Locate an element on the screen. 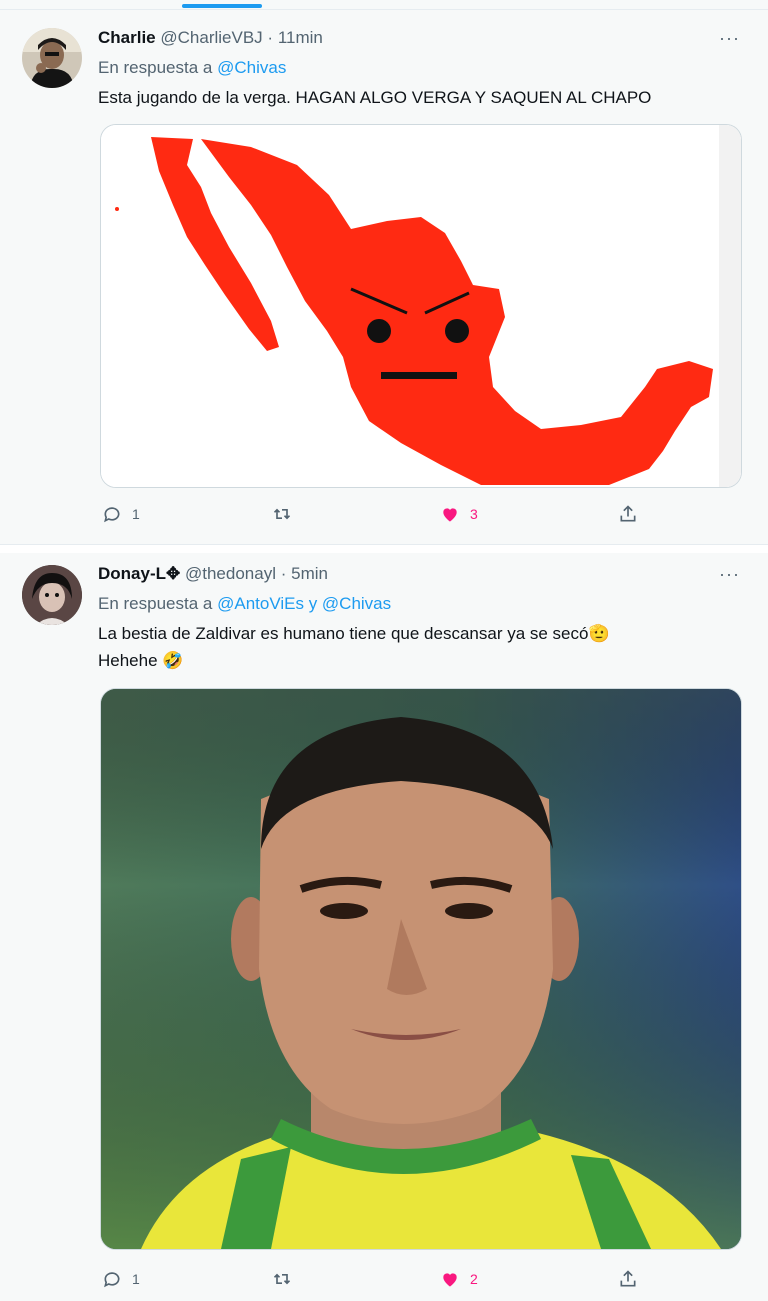 The height and width of the screenshot is (1301, 768). tweet-header: Donay-L✥ @thedonayl · 5min is located at coordinates (213, 574).